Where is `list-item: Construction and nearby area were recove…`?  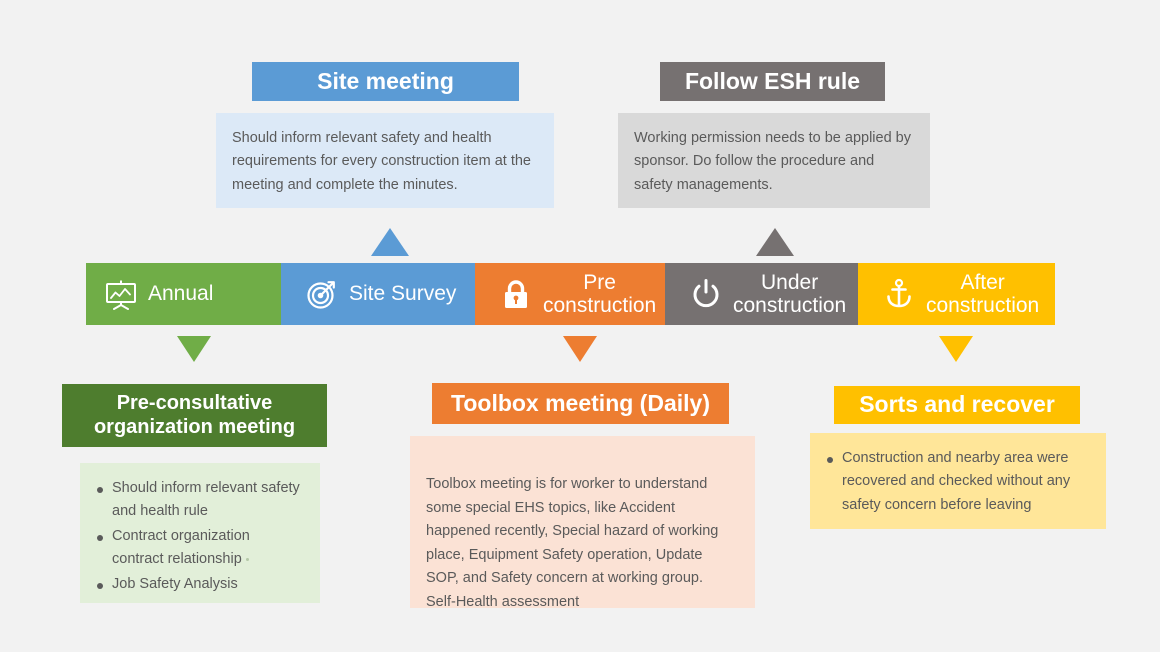
list-item: Construction and nearby area were recove… is located at coordinates (958, 482).